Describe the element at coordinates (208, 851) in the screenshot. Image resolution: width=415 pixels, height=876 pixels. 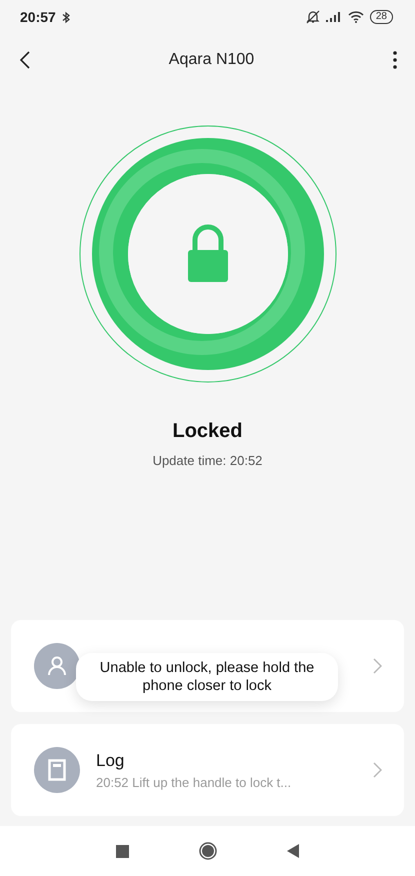
I see `home-icon` at that location.